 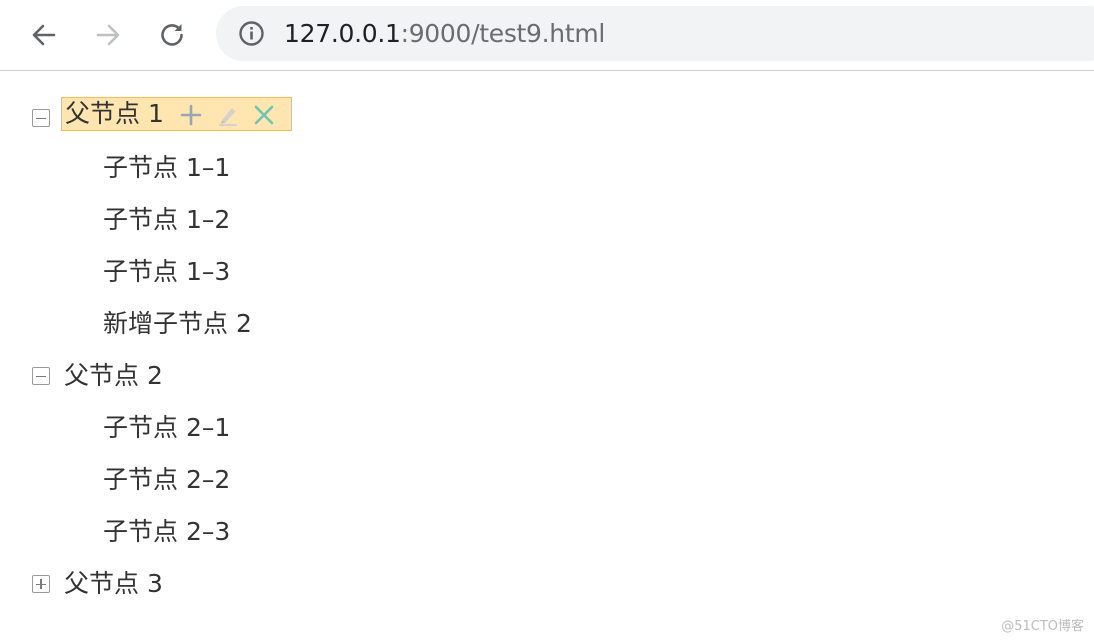 I want to click on tree-node: 子节点 1–3, so click(x=166, y=272).